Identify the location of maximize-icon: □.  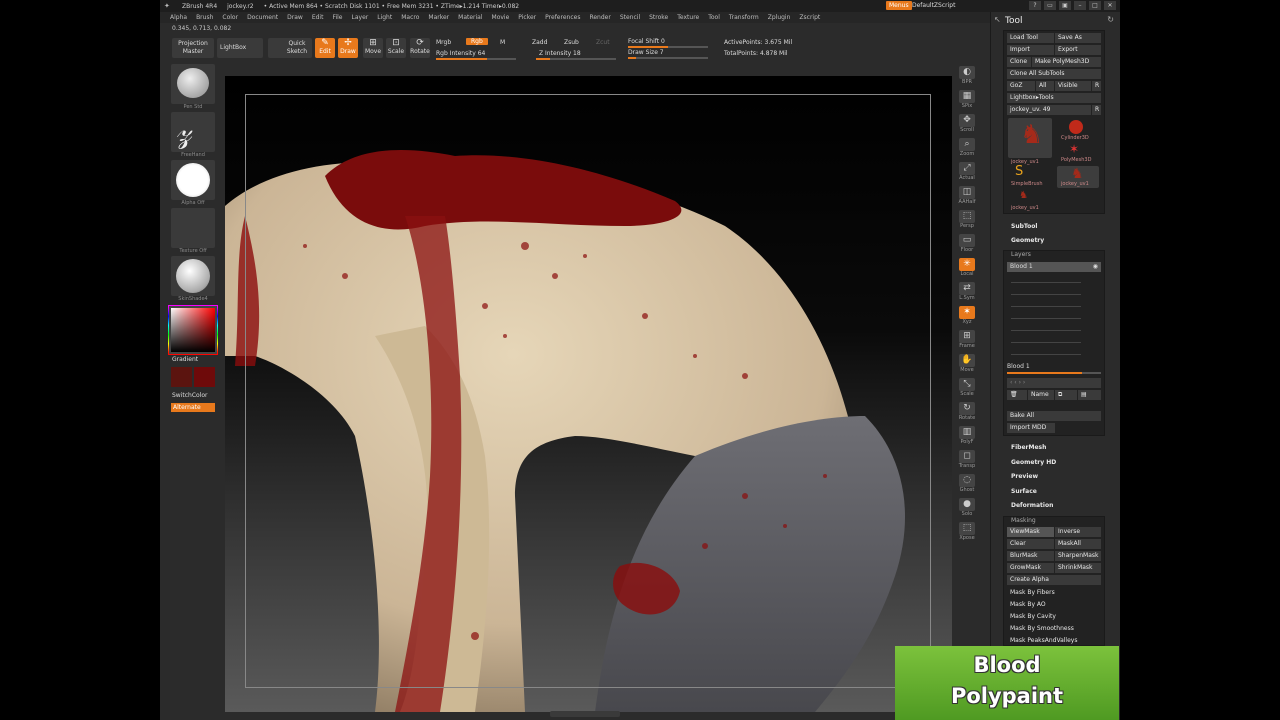
(1095, 5).